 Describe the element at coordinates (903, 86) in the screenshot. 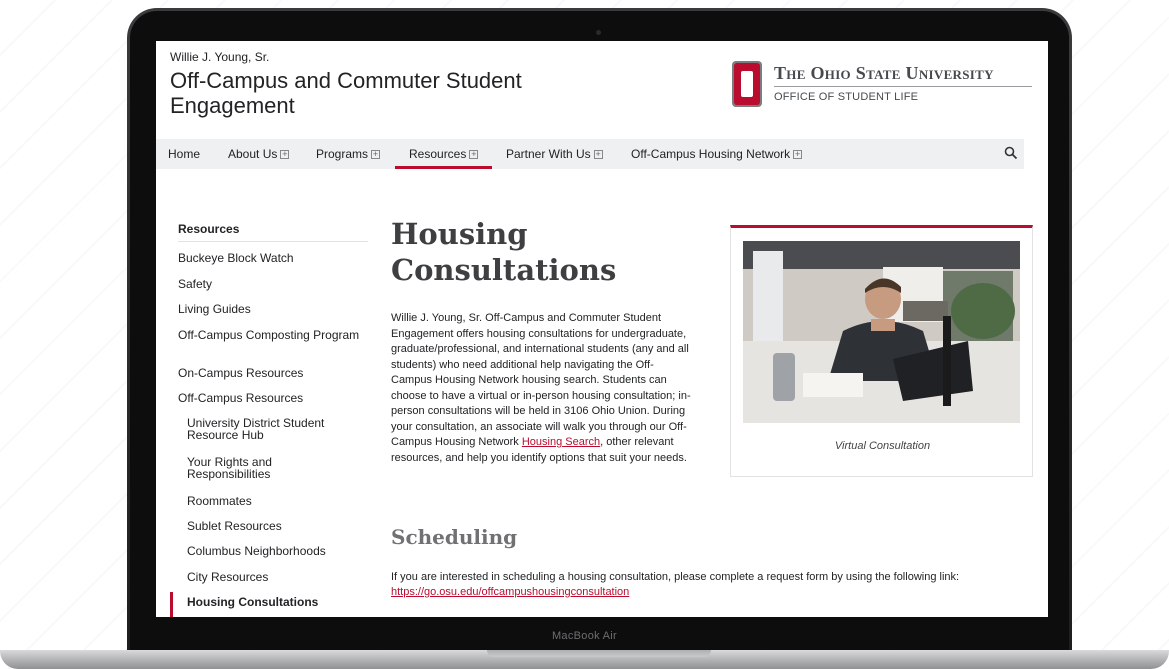

I see `header-divider` at that location.